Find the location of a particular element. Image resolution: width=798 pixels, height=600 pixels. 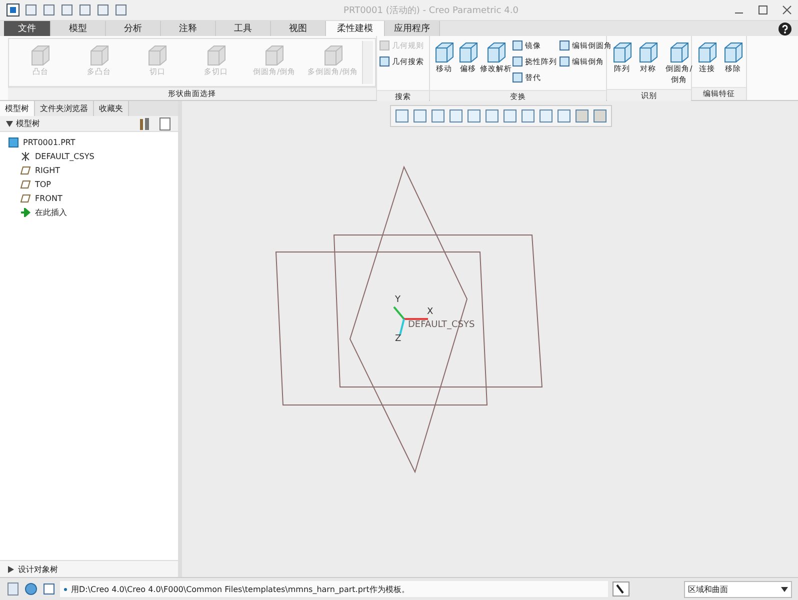

panel-tab: 模型树 is located at coordinates (17, 108).